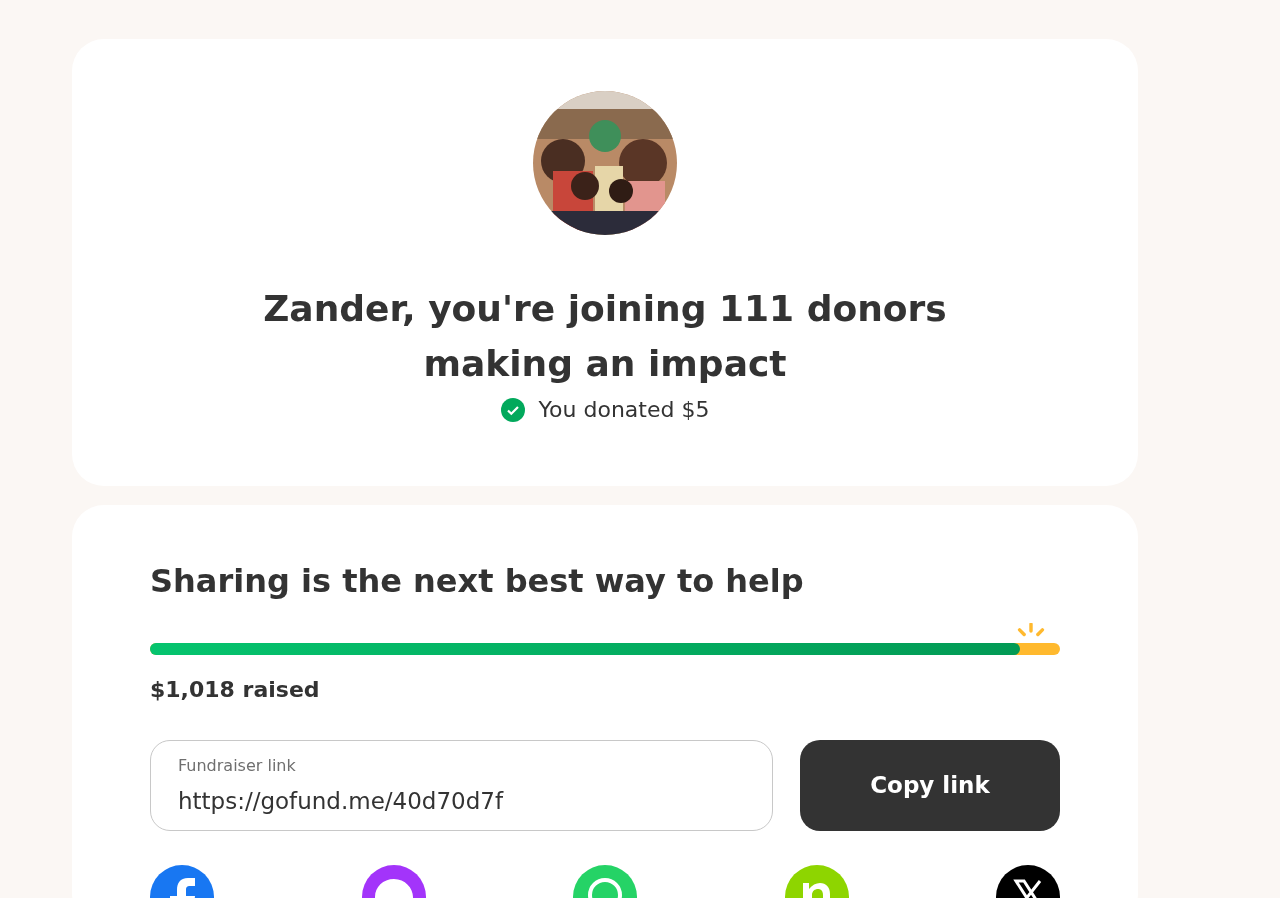 Image resolution: width=1280 pixels, height=898 pixels. What do you see at coordinates (1030, 631) in the screenshot?
I see `sparkle-icon` at bounding box center [1030, 631].